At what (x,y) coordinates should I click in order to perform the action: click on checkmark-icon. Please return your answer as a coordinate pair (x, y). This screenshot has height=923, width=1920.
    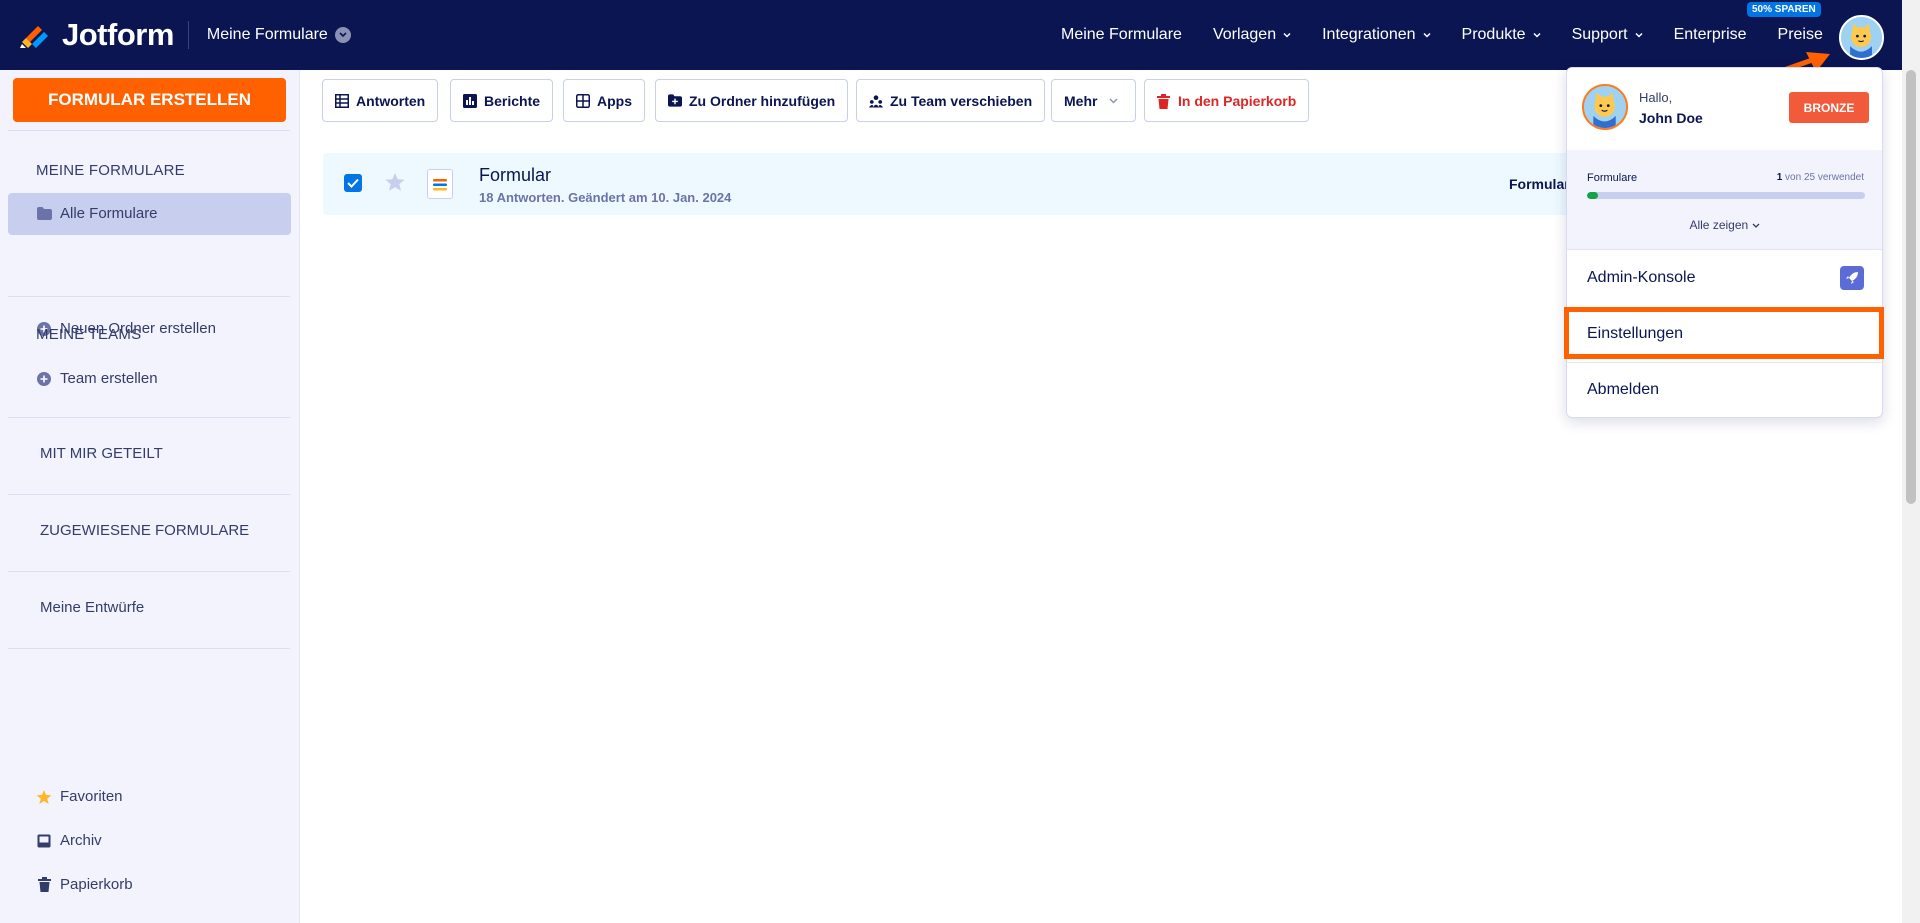
    Looking at the image, I should click on (353, 183).